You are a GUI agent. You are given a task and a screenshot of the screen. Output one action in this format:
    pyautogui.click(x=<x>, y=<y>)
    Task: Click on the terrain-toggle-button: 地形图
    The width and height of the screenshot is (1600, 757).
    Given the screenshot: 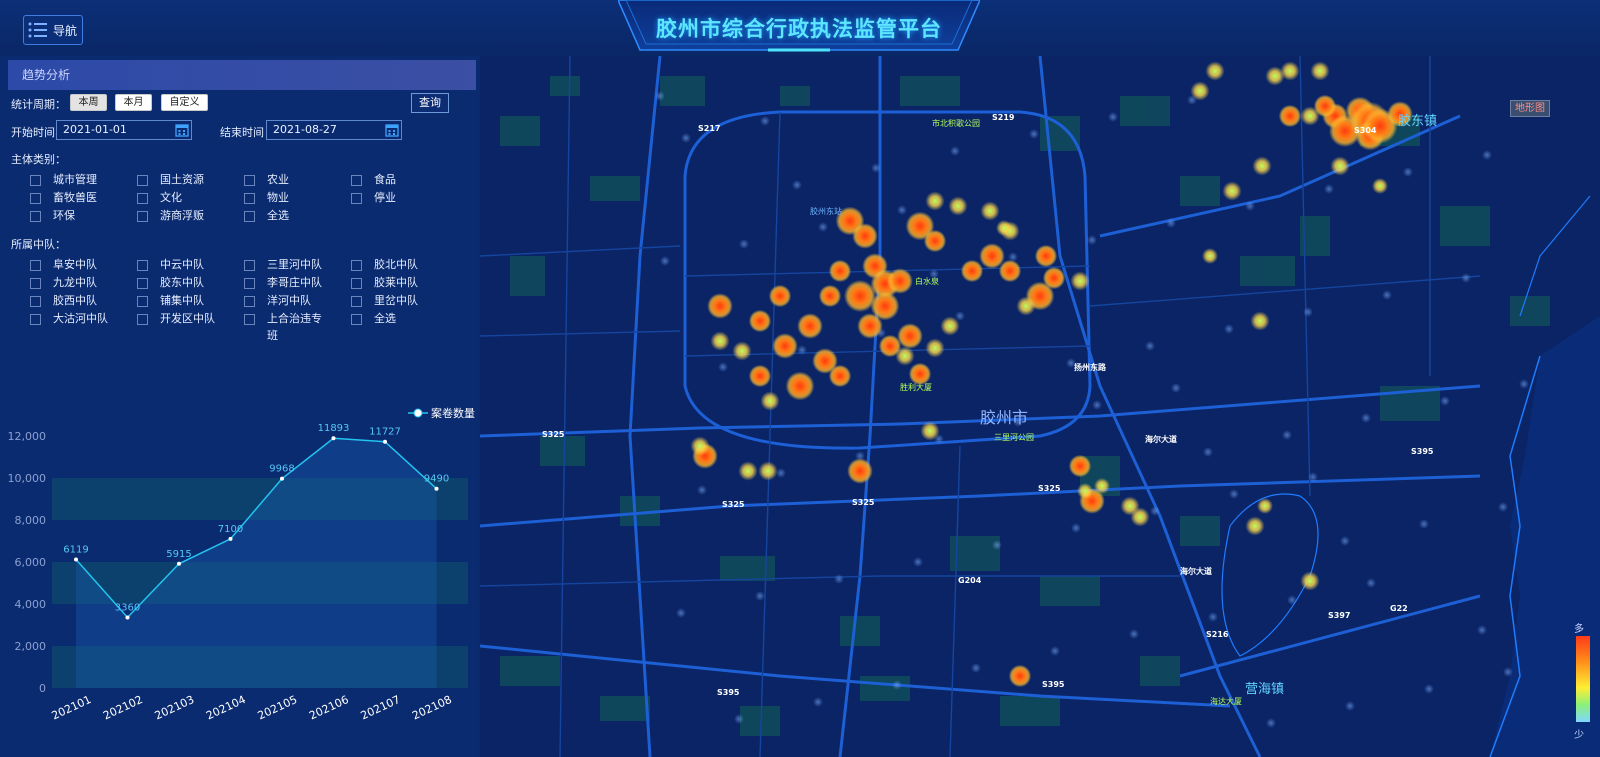 What is the action you would take?
    pyautogui.click(x=1530, y=108)
    